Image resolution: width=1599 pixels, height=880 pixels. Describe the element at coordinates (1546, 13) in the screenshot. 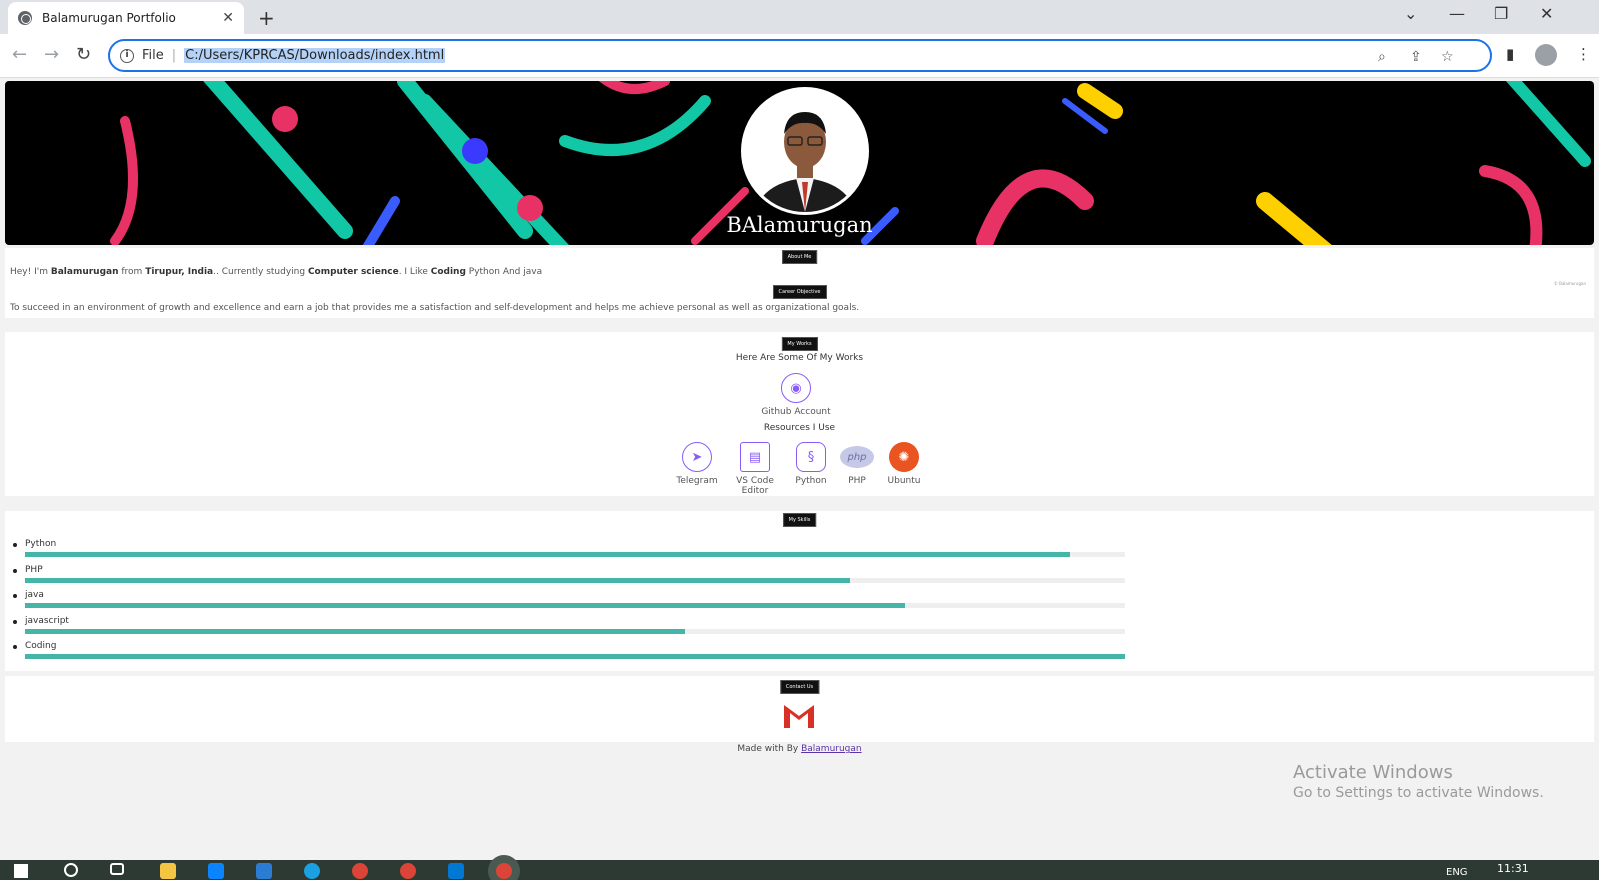

I see `window-close-button: ✕` at that location.